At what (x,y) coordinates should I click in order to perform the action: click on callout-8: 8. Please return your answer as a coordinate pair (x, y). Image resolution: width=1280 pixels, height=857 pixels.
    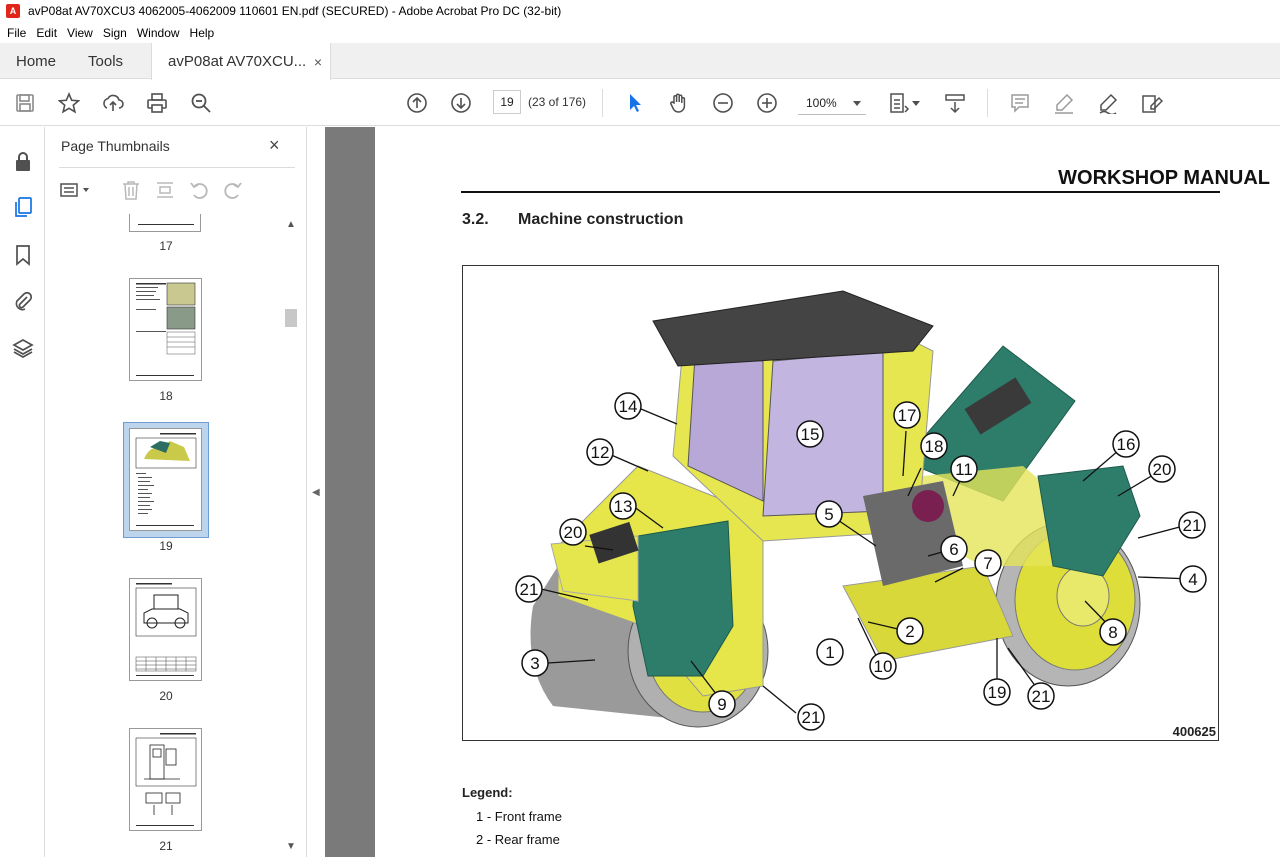
    Looking at the image, I should click on (1113, 632).